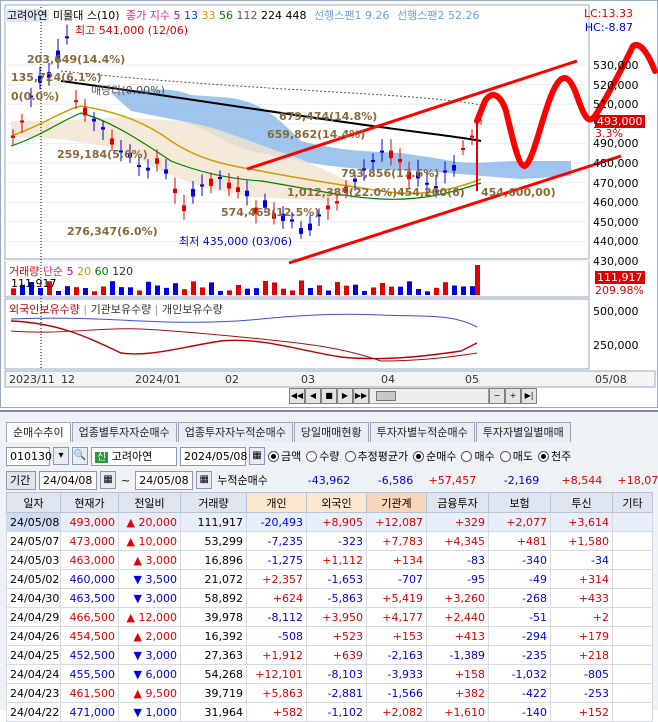 The image size is (658, 722). Describe the element at coordinates (149, 617) in the screenshot. I see `cell-chg: ▲ 12,000` at that location.